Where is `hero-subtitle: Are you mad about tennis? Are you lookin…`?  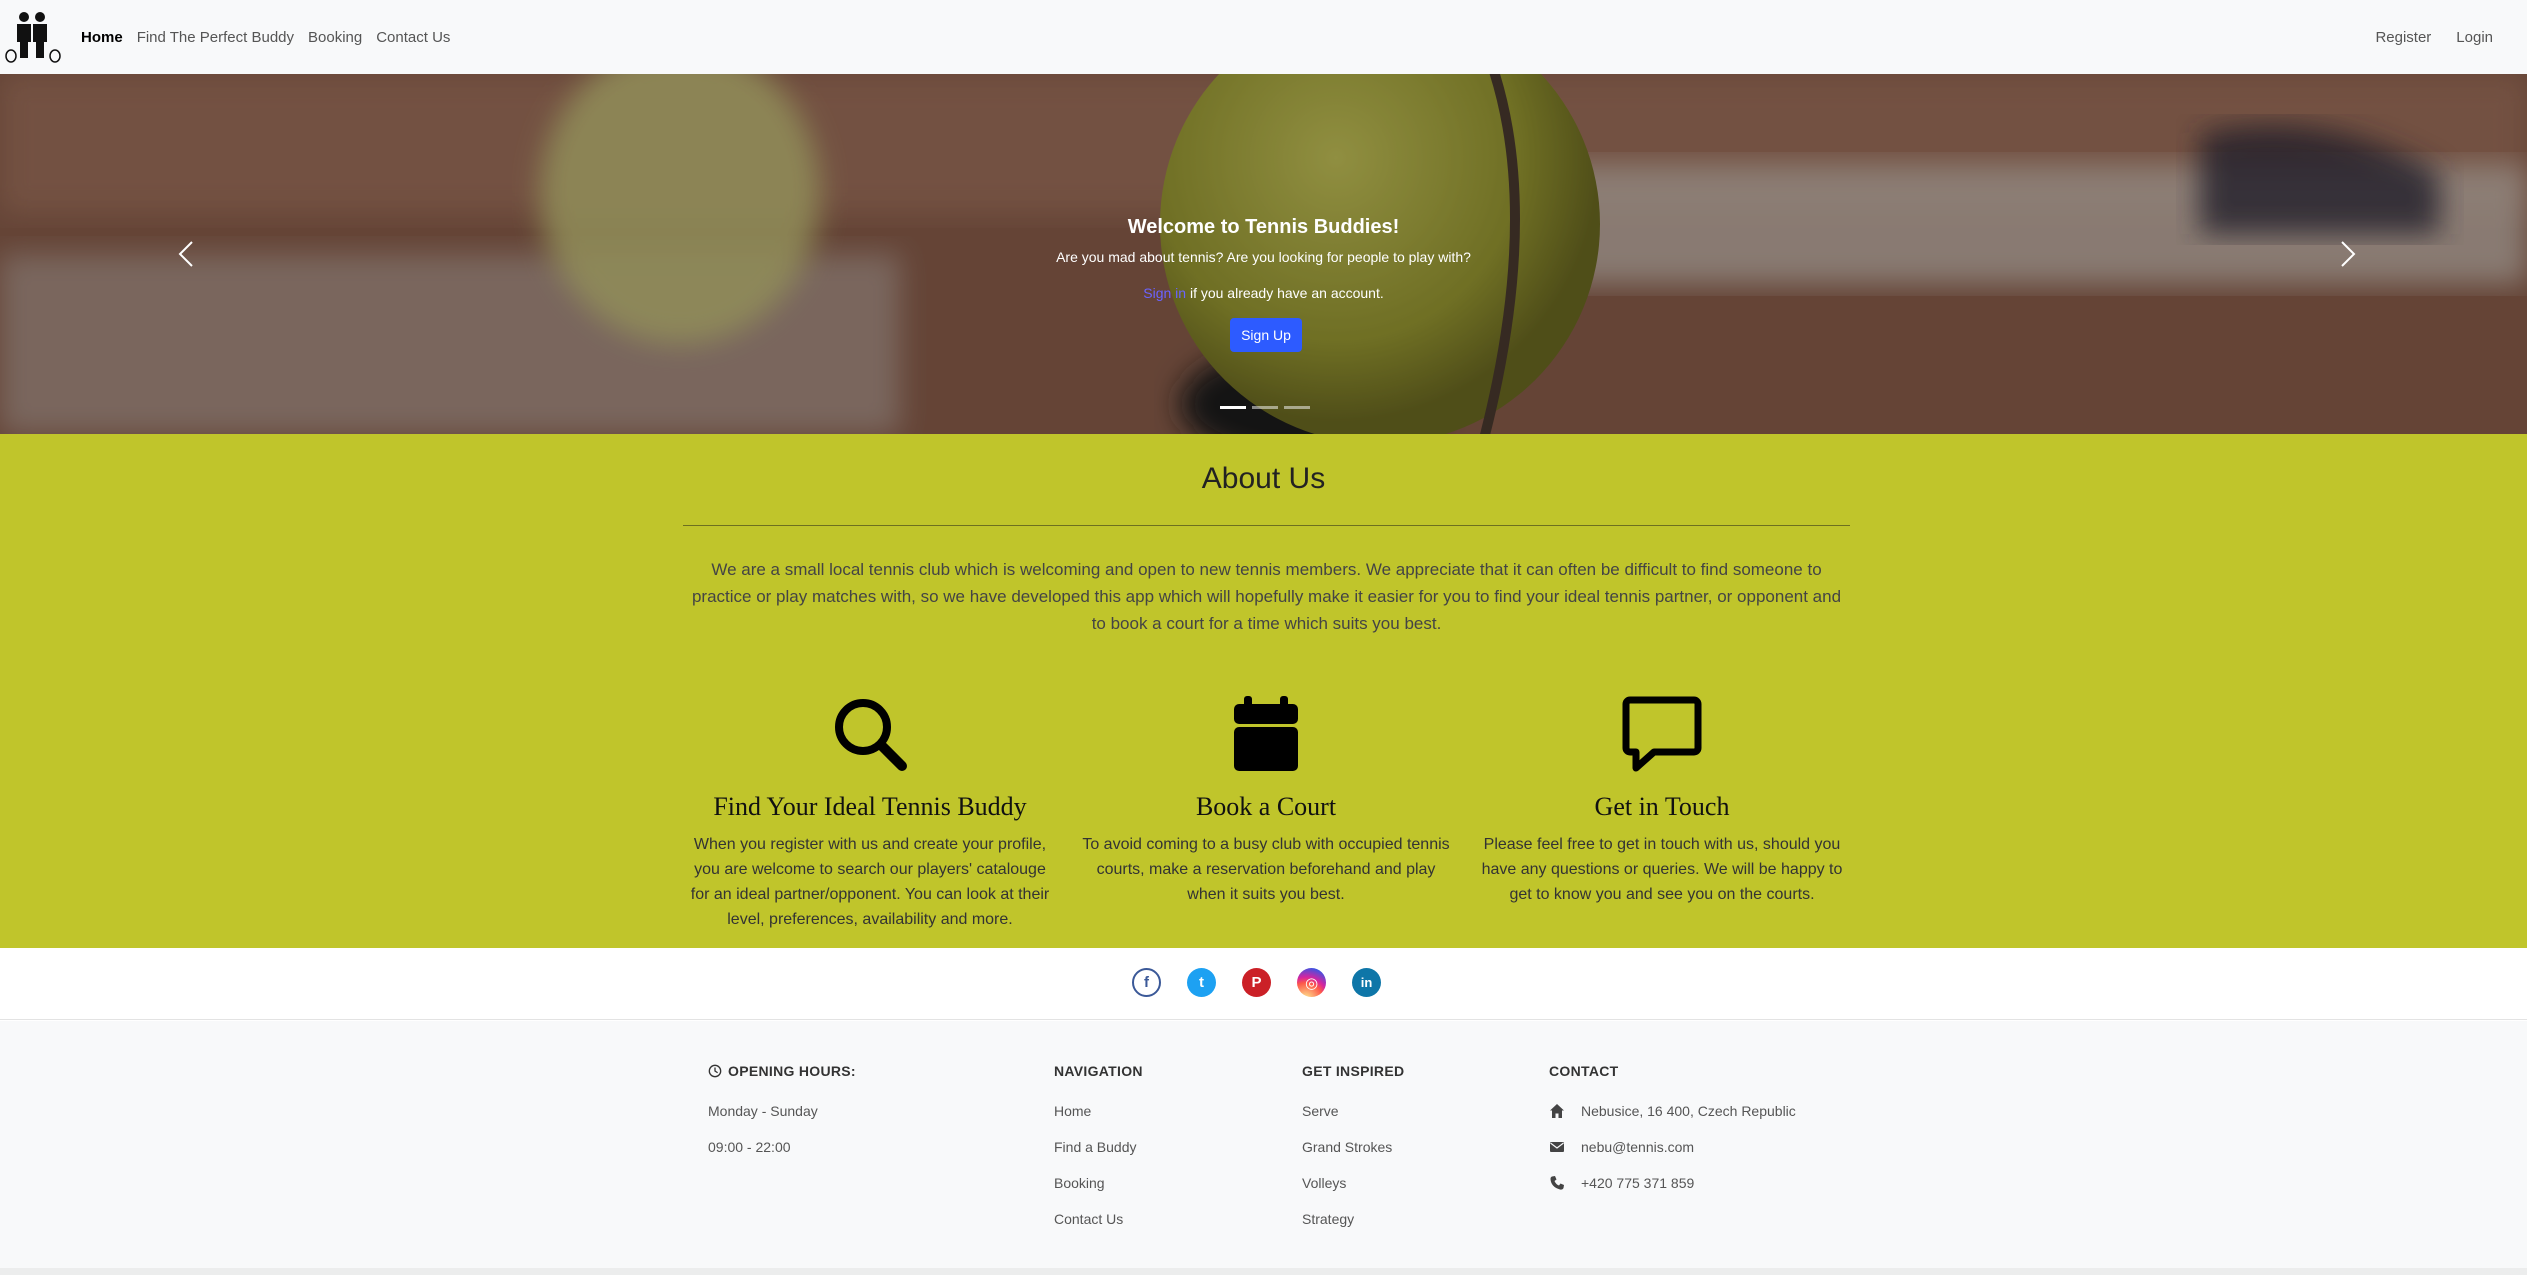 hero-subtitle: Are you mad about tennis? Are you lookin… is located at coordinates (1263, 257).